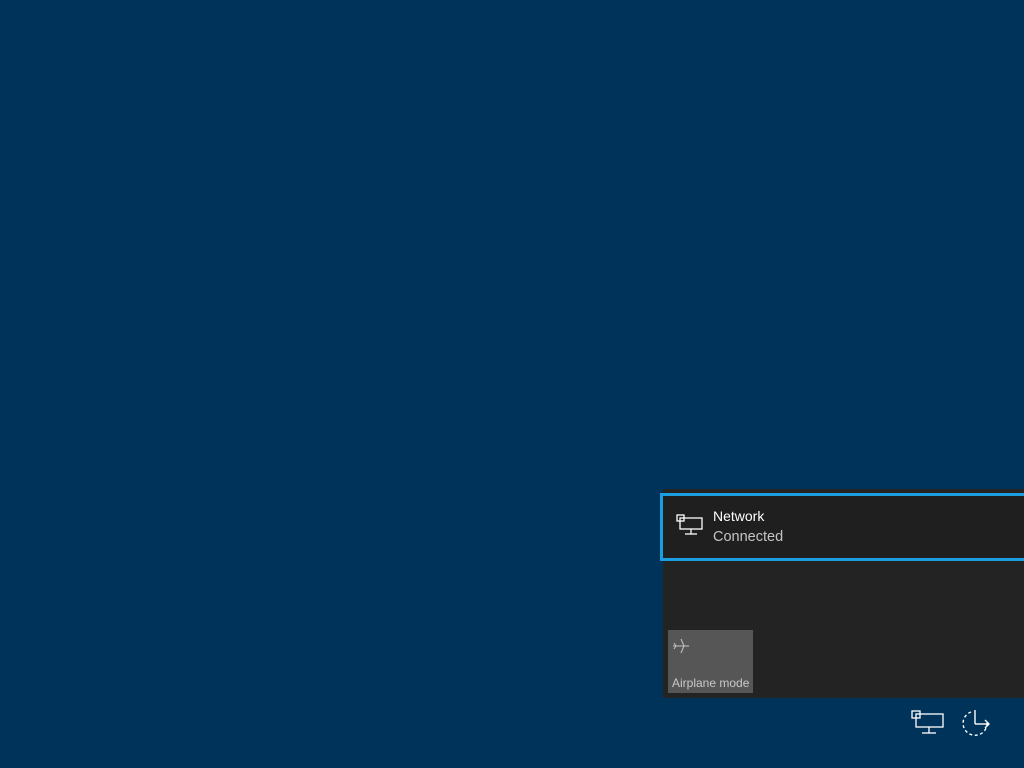  Describe the element at coordinates (690, 525) in the screenshot. I see `wired-network-icon` at that location.